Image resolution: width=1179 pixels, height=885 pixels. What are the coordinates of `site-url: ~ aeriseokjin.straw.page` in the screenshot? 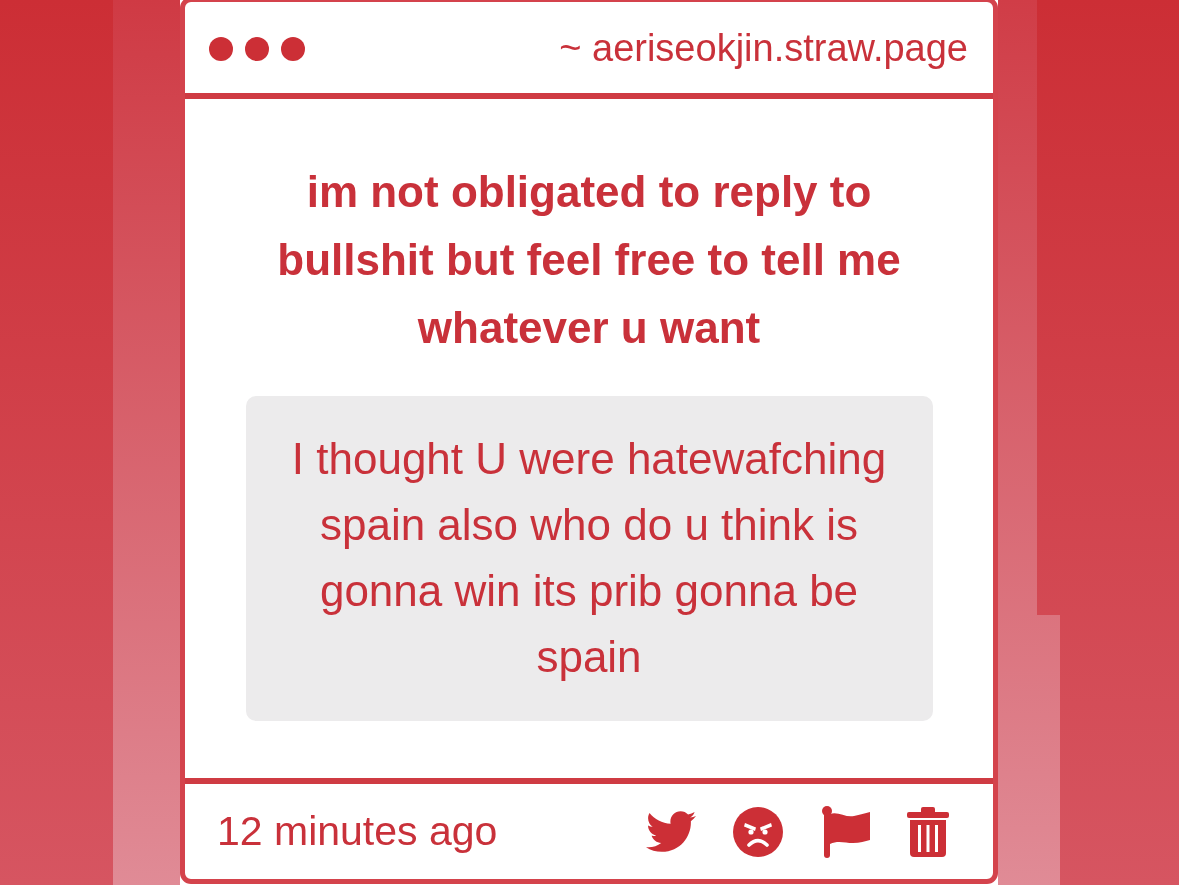 It's located at (763, 48).